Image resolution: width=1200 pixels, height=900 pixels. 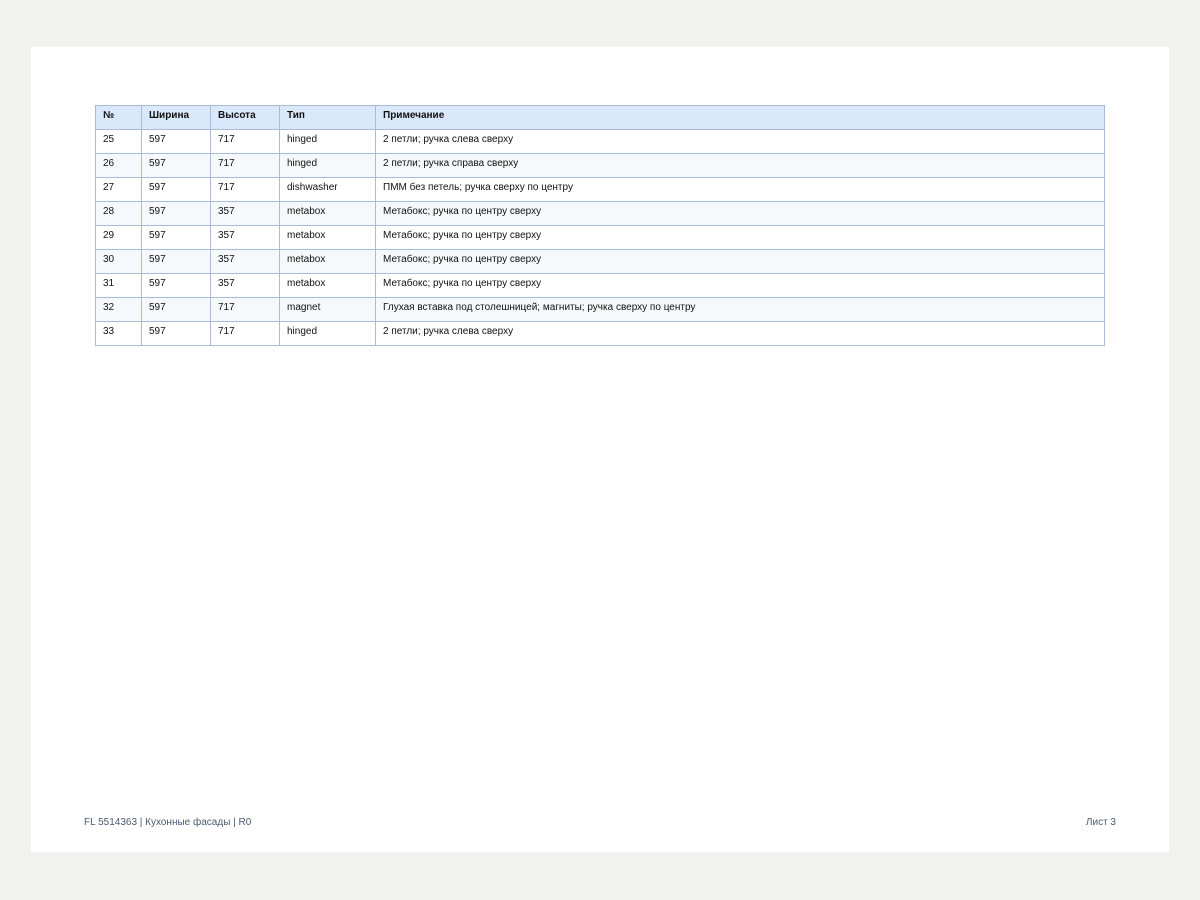 What do you see at coordinates (118, 213) in the screenshot?
I see `cell-number: 28` at bounding box center [118, 213].